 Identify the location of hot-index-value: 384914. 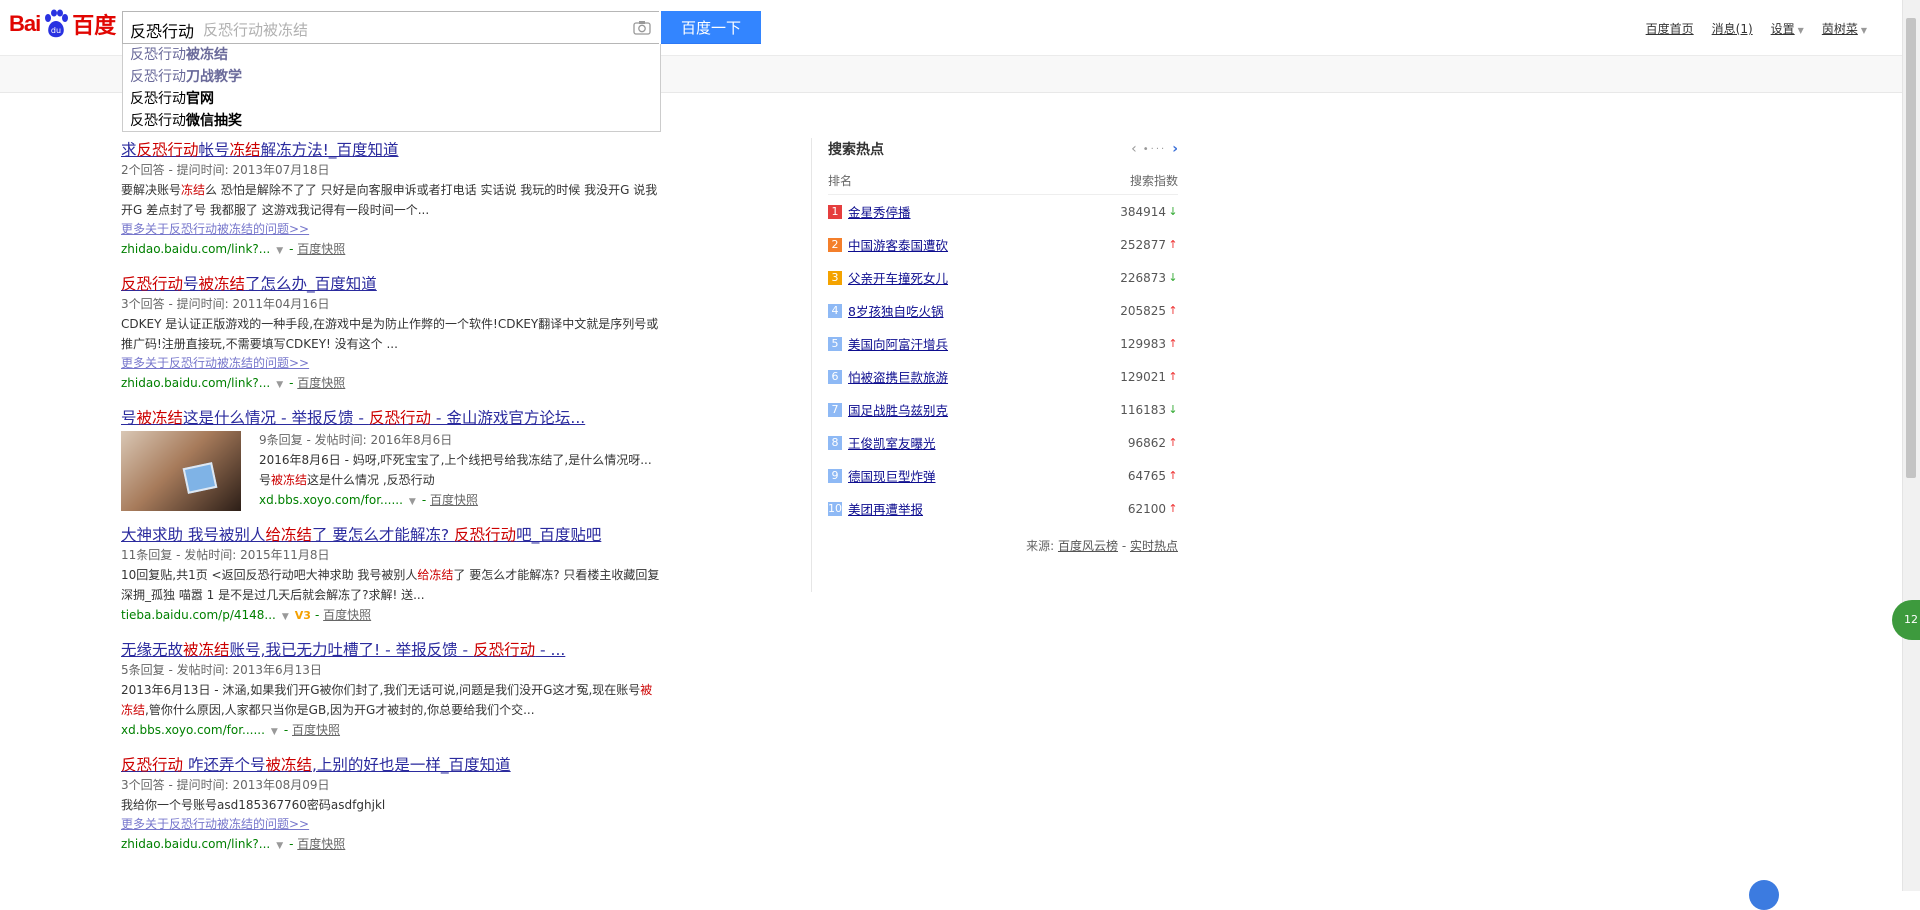
(1143, 211).